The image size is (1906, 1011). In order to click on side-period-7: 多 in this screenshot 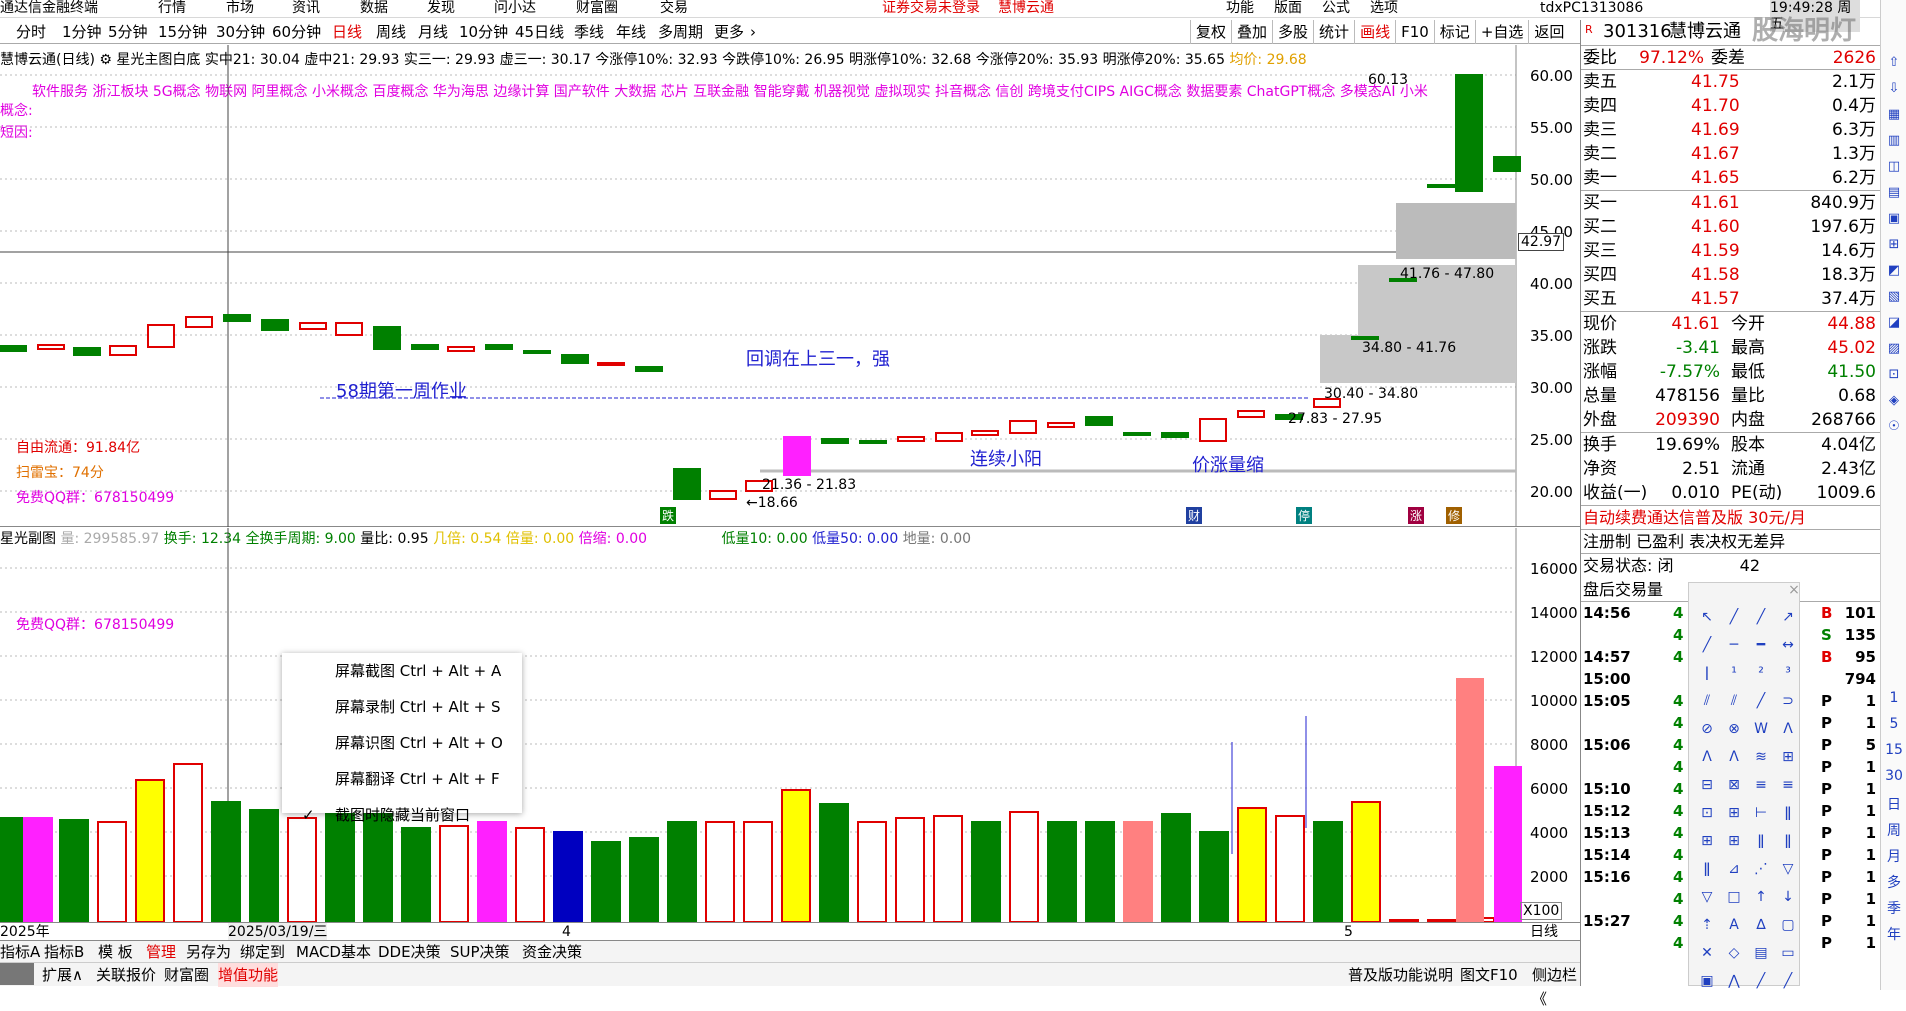, I will do `click(1893, 885)`.